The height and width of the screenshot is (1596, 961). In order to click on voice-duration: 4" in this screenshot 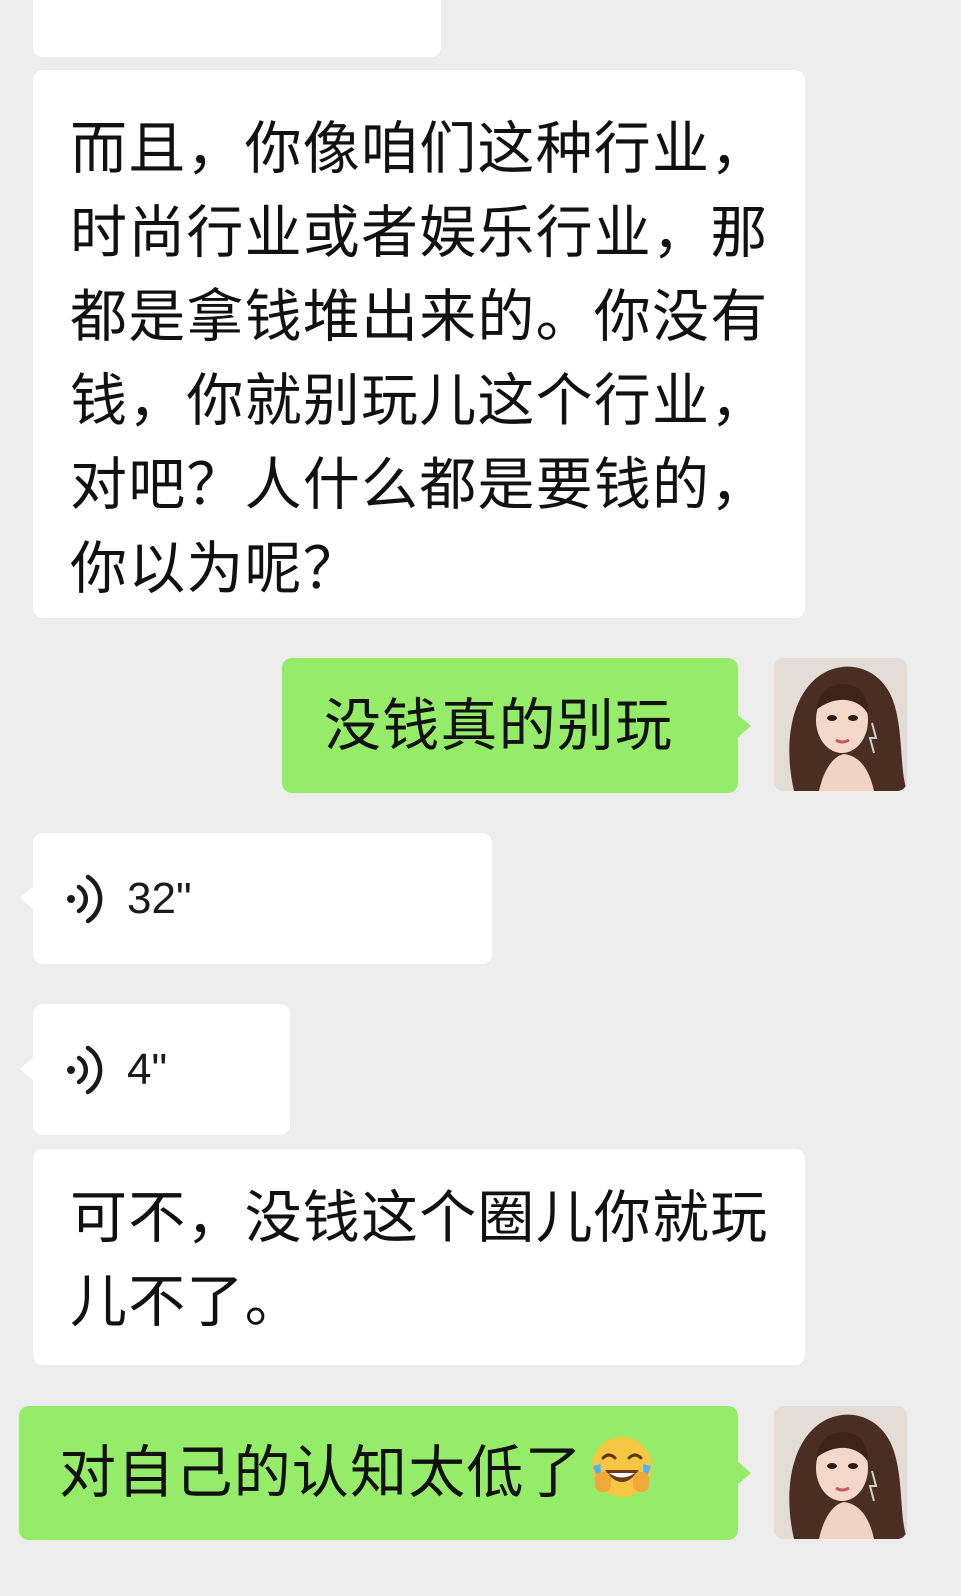, I will do `click(147, 1069)`.